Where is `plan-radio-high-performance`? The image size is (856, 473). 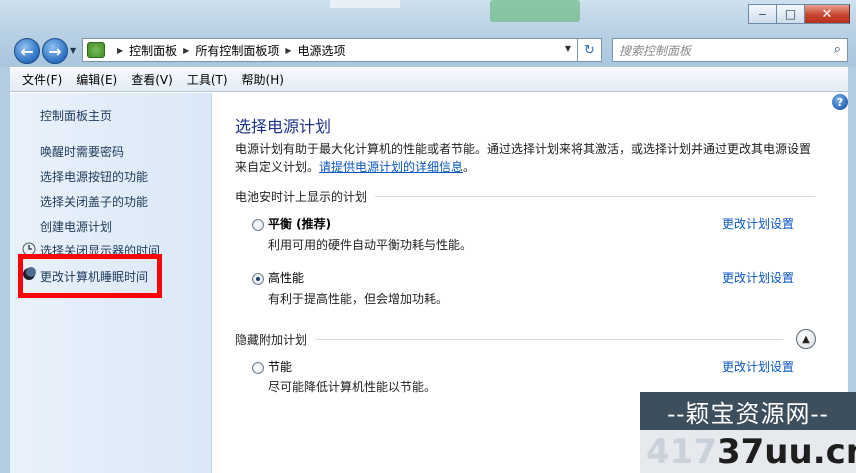
plan-radio-high-performance is located at coordinates (258, 279).